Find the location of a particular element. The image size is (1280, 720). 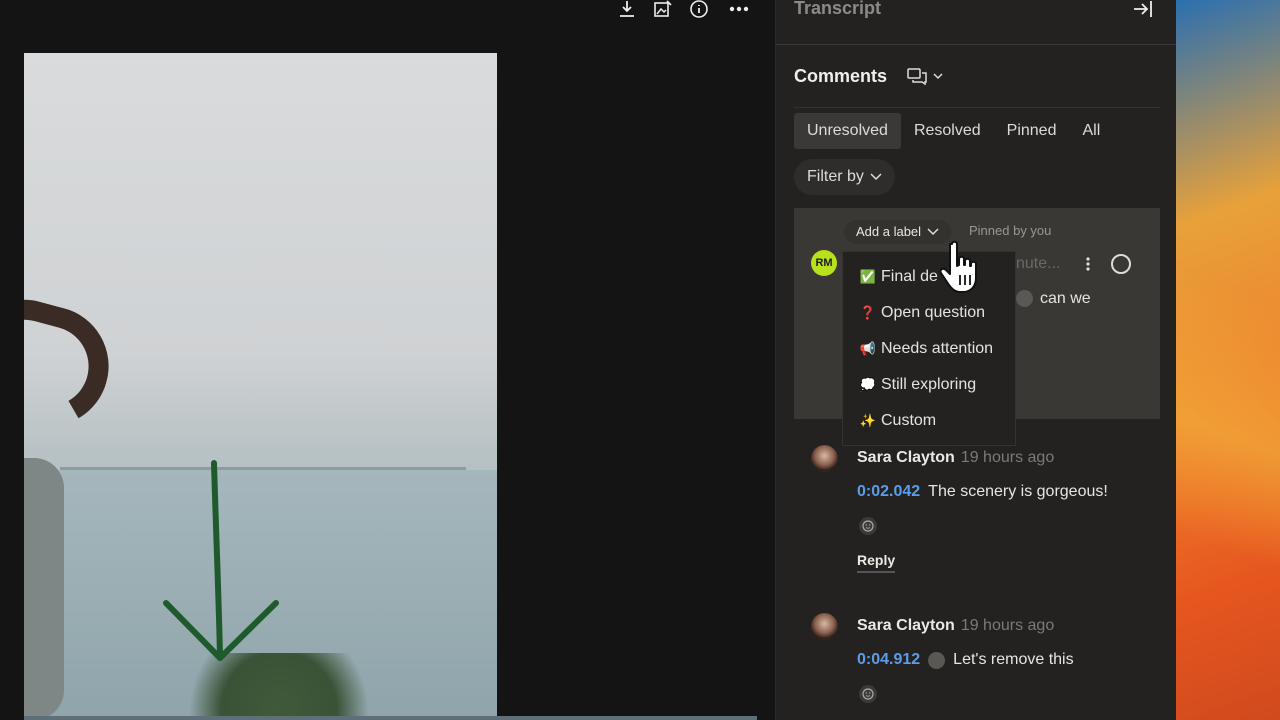

comments-icon is located at coordinates (925, 77).